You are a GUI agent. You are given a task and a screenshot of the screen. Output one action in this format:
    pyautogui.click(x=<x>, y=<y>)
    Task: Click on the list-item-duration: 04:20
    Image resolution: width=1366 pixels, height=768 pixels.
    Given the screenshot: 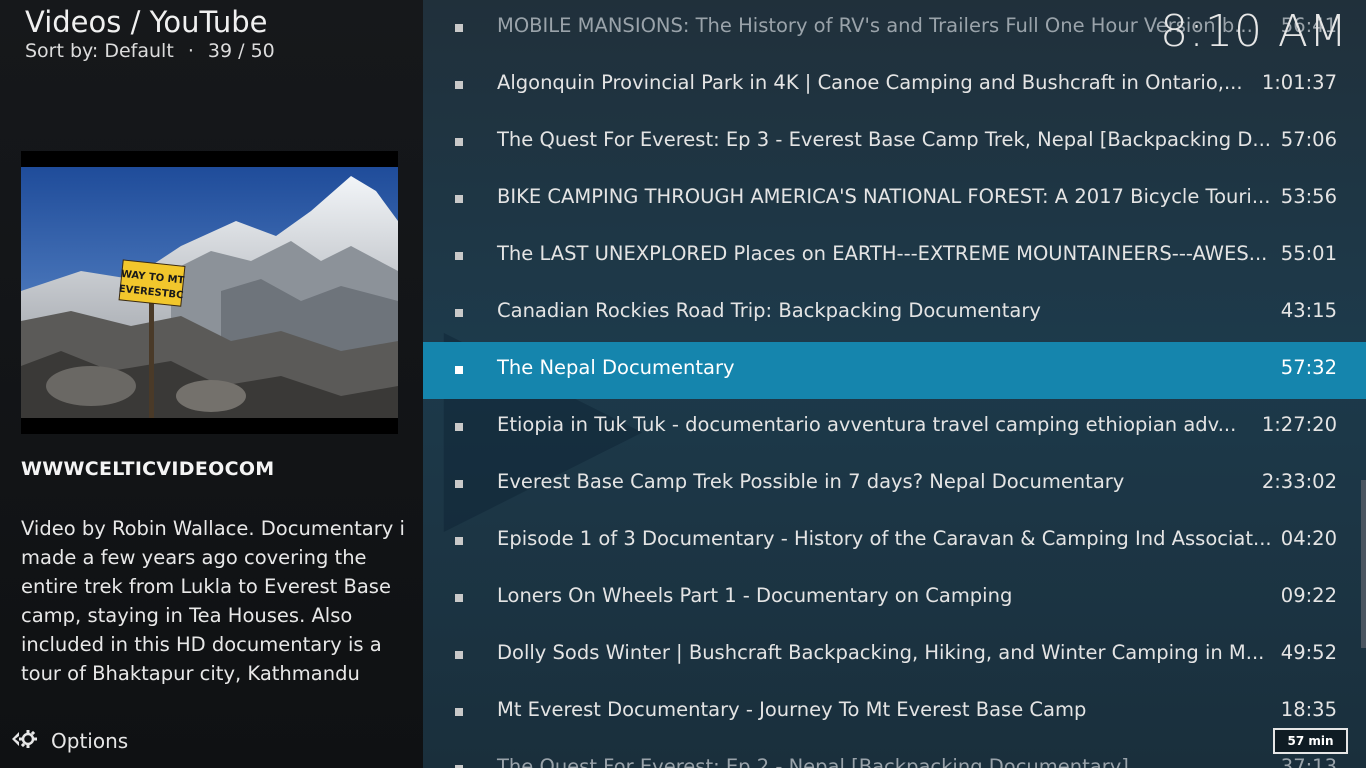 What is the action you would take?
    pyautogui.click(x=1308, y=538)
    